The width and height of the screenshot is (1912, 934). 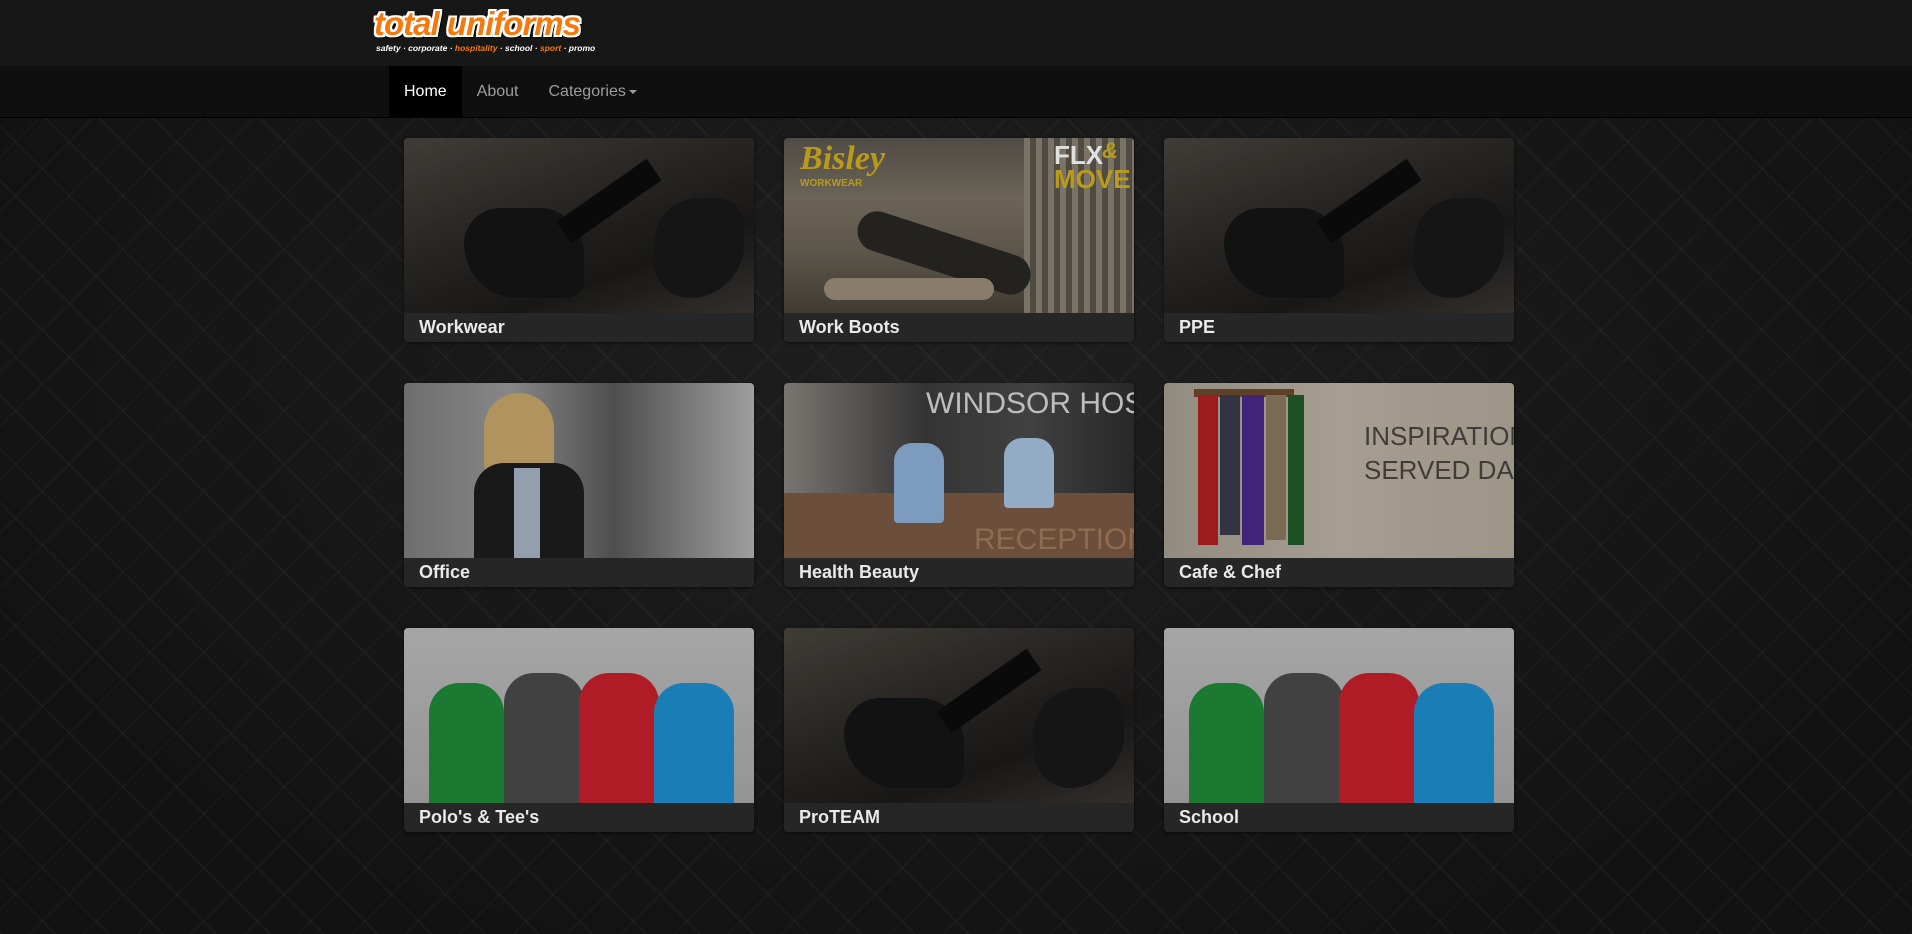 I want to click on office-image, so click(x=579, y=470).